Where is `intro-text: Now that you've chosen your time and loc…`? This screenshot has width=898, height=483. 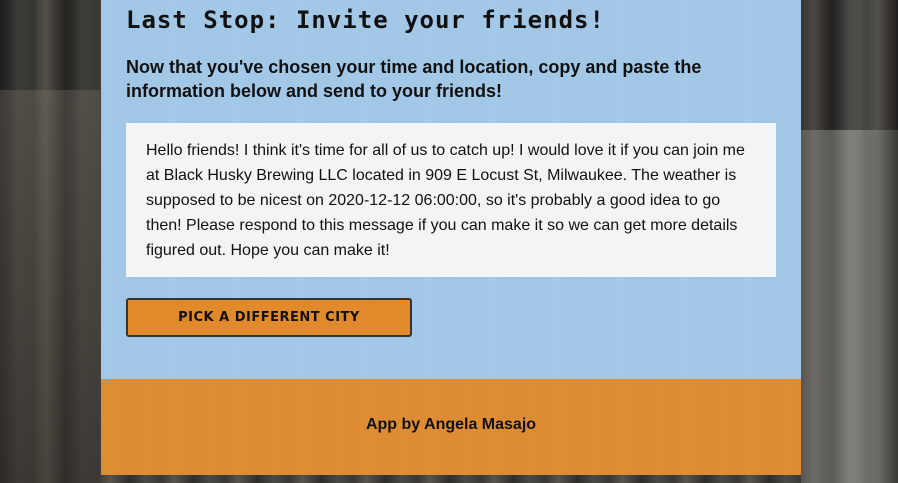 intro-text: Now that you've chosen your time and loc… is located at coordinates (414, 79).